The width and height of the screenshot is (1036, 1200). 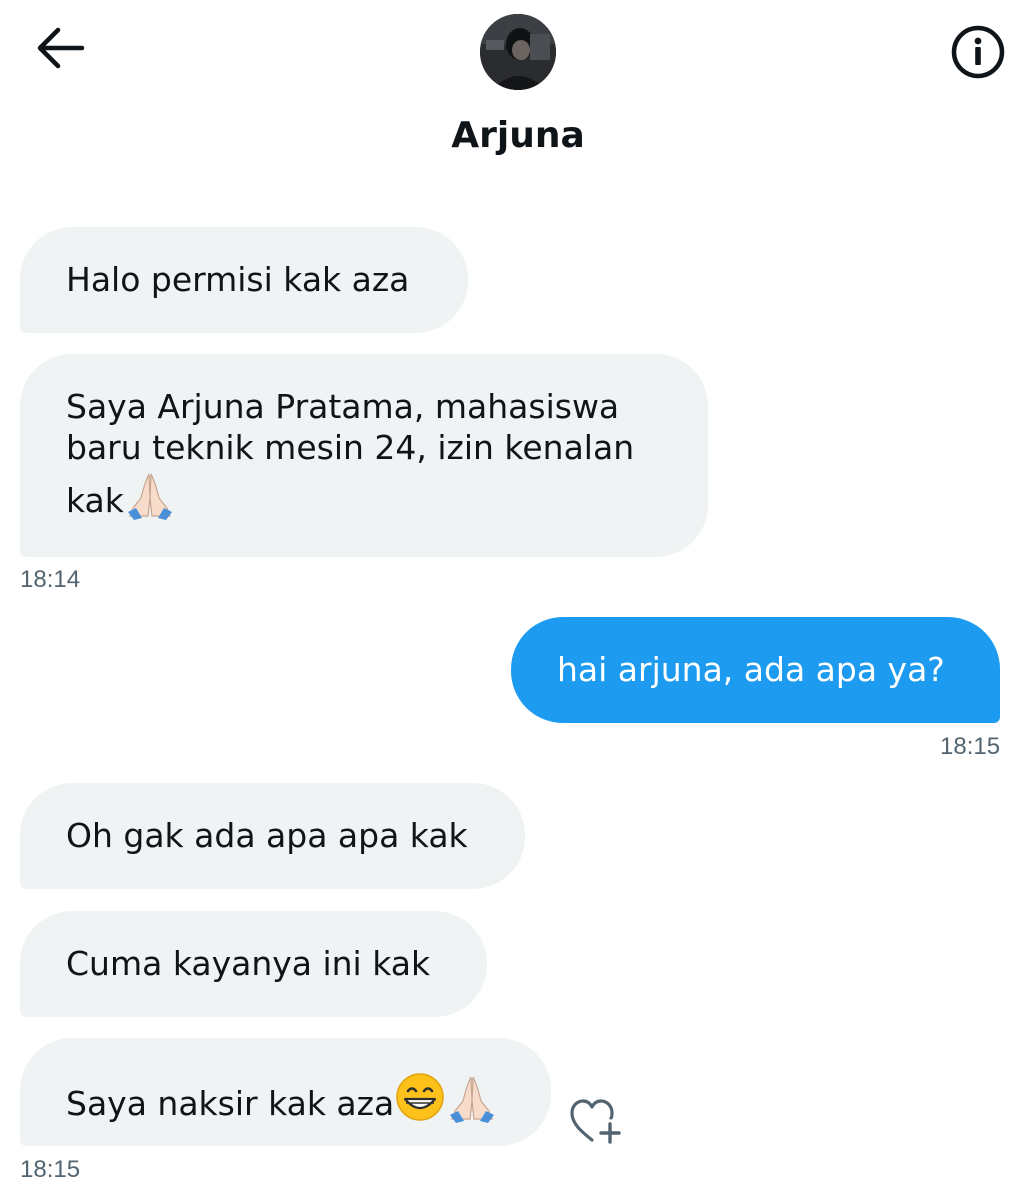 What do you see at coordinates (238, 279) in the screenshot?
I see `message-text: Halo permisi kak aza` at bounding box center [238, 279].